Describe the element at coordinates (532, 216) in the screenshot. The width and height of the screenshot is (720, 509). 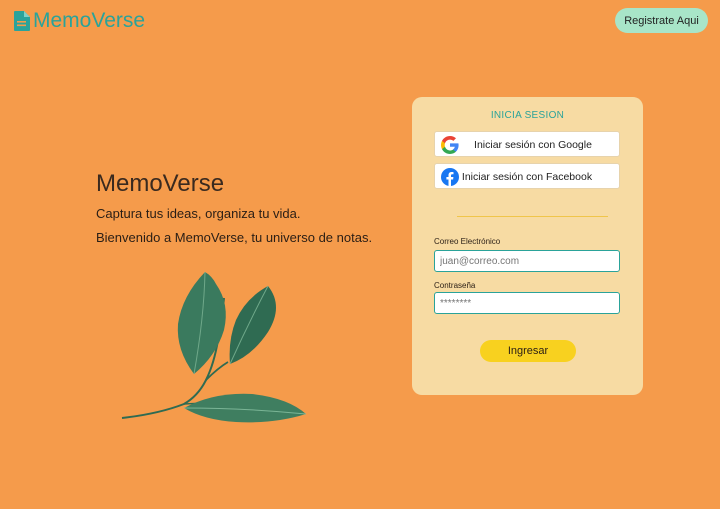
I see `divider` at that location.